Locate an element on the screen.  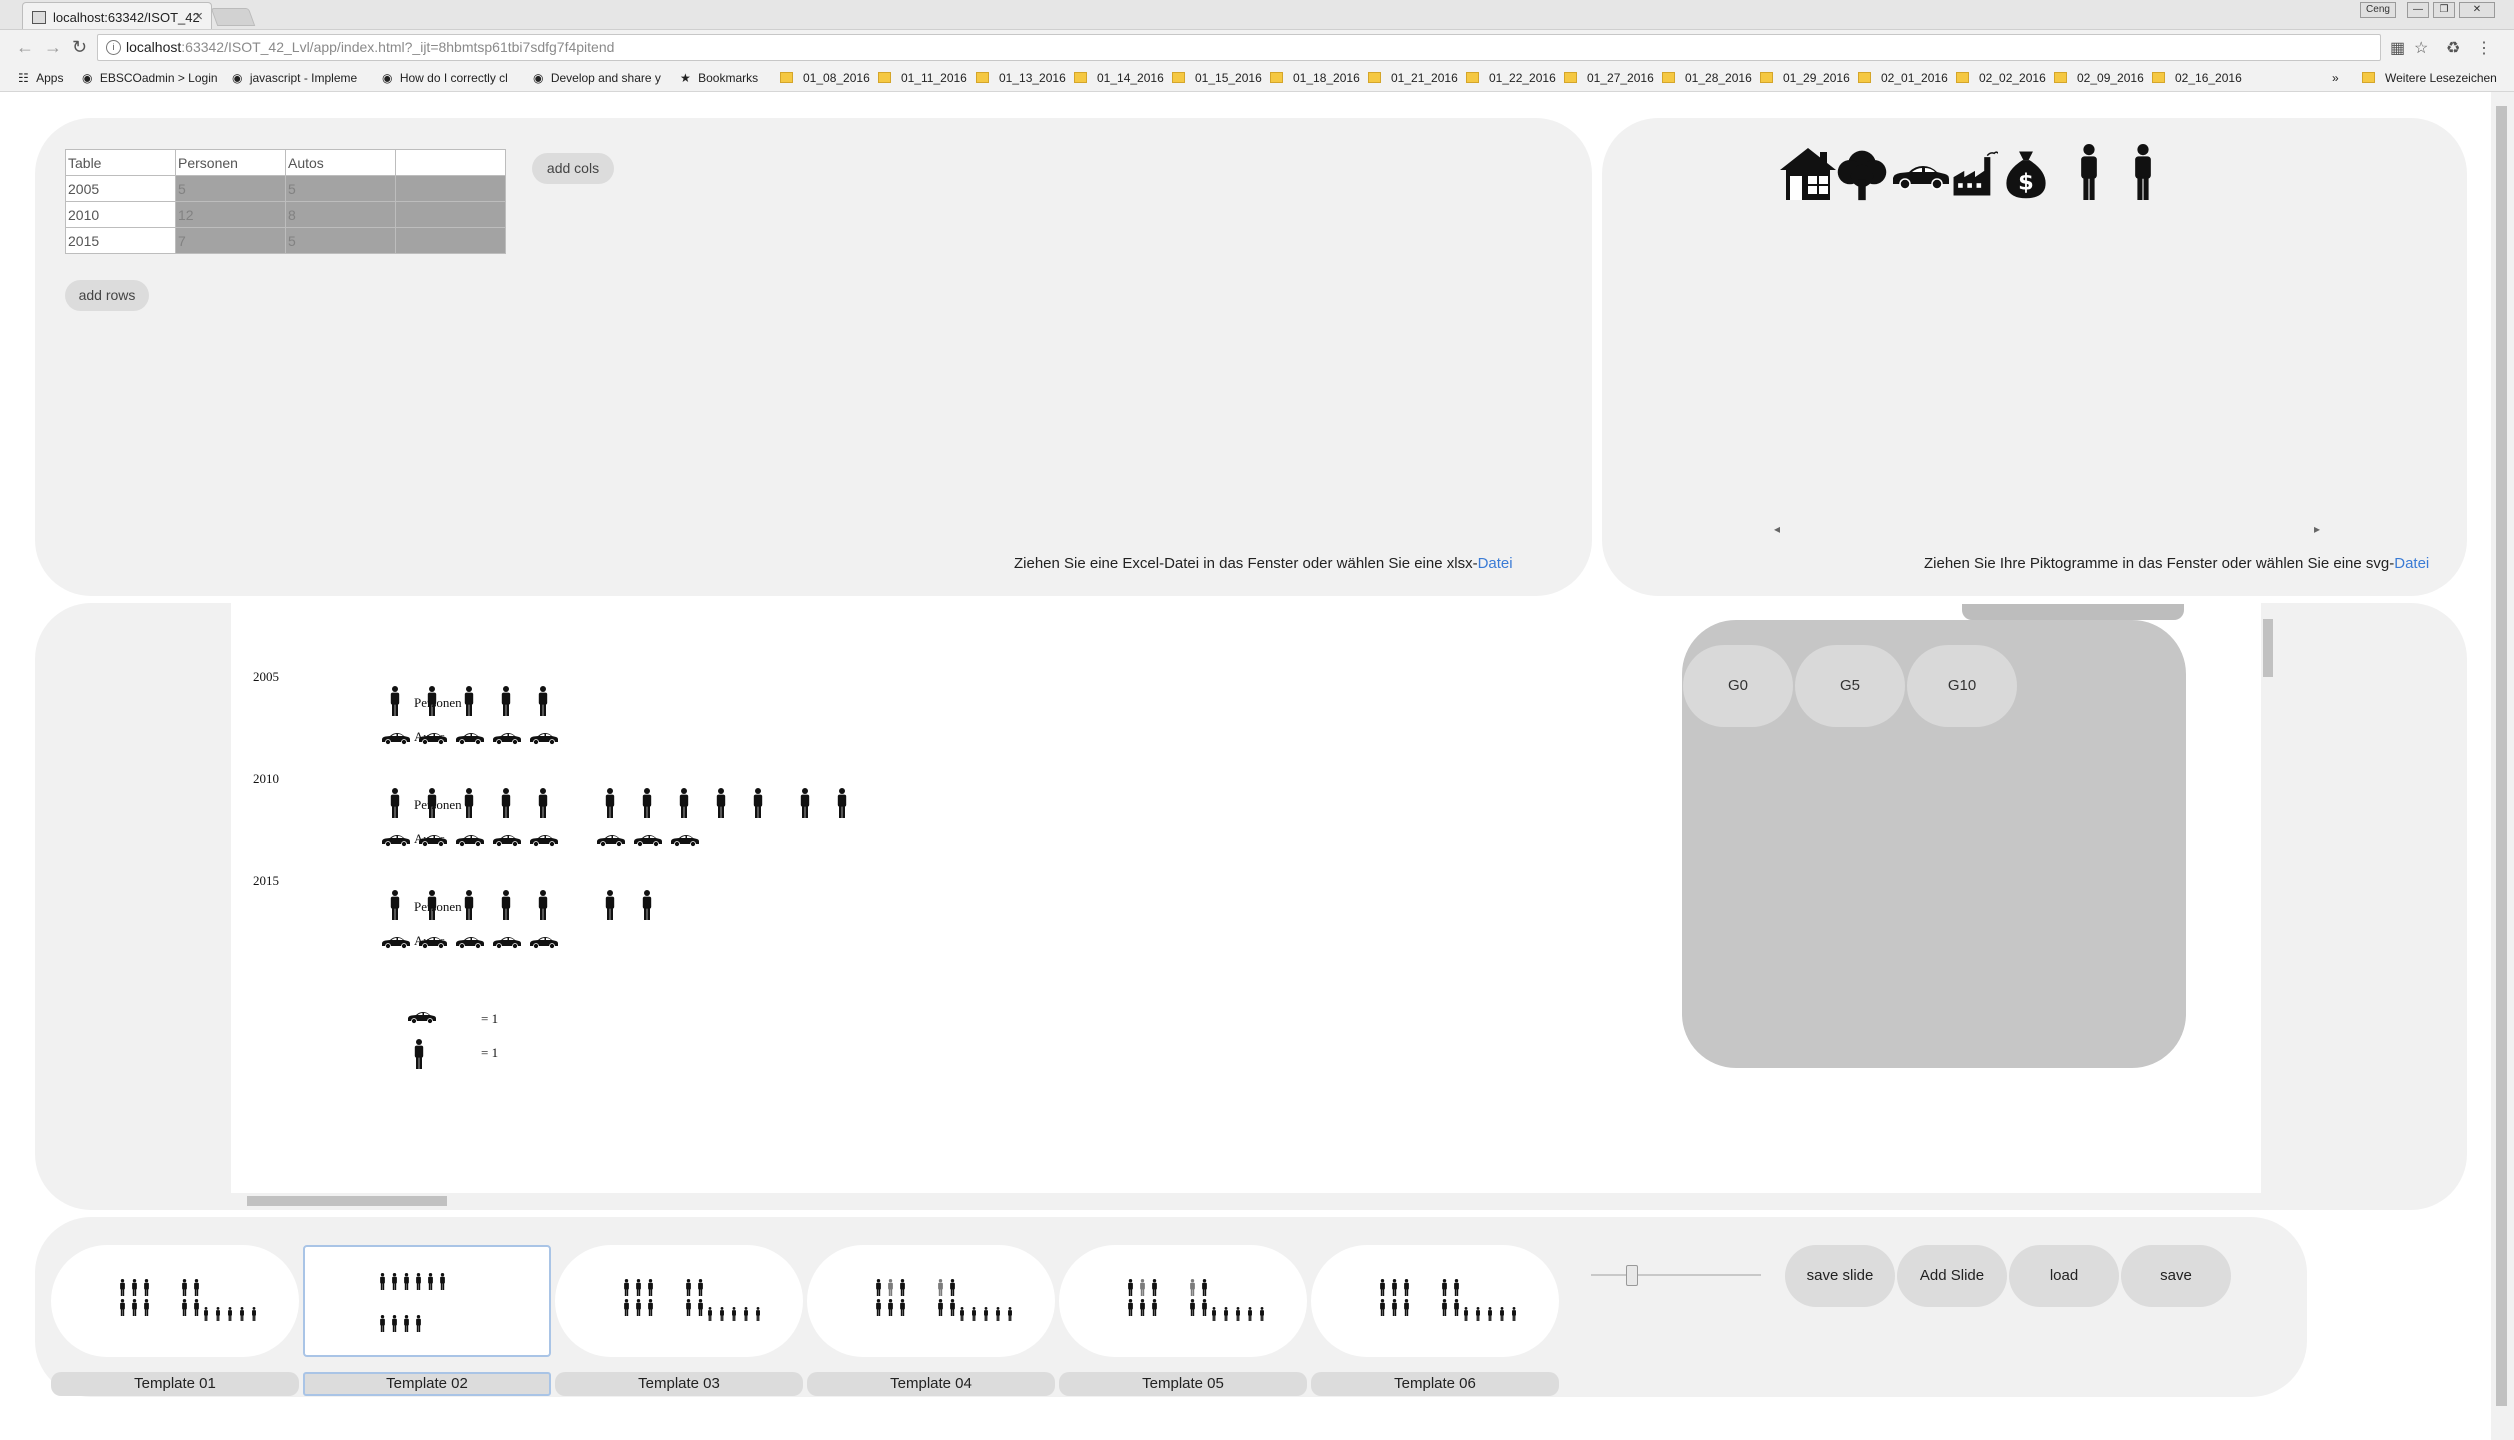
table-cell: 2015 is located at coordinates (120, 240).